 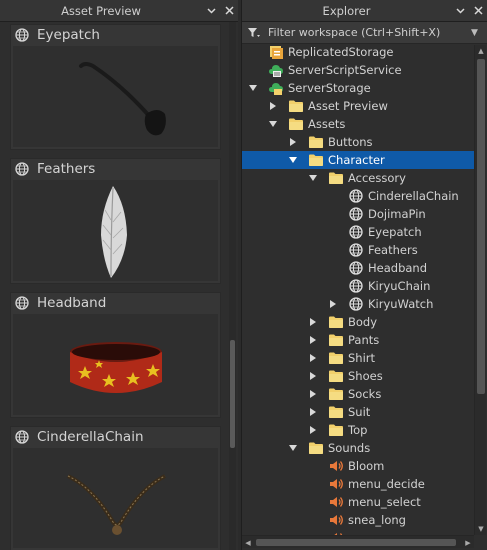 I want to click on tree-item: Buttons, so click(x=358, y=142).